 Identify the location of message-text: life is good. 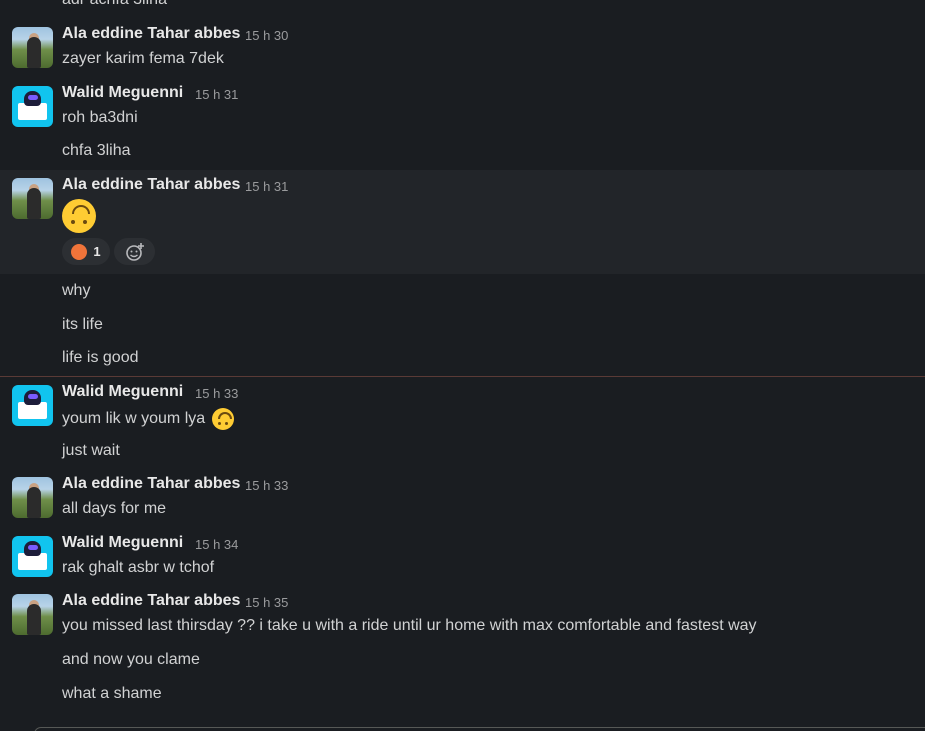
(100, 357).